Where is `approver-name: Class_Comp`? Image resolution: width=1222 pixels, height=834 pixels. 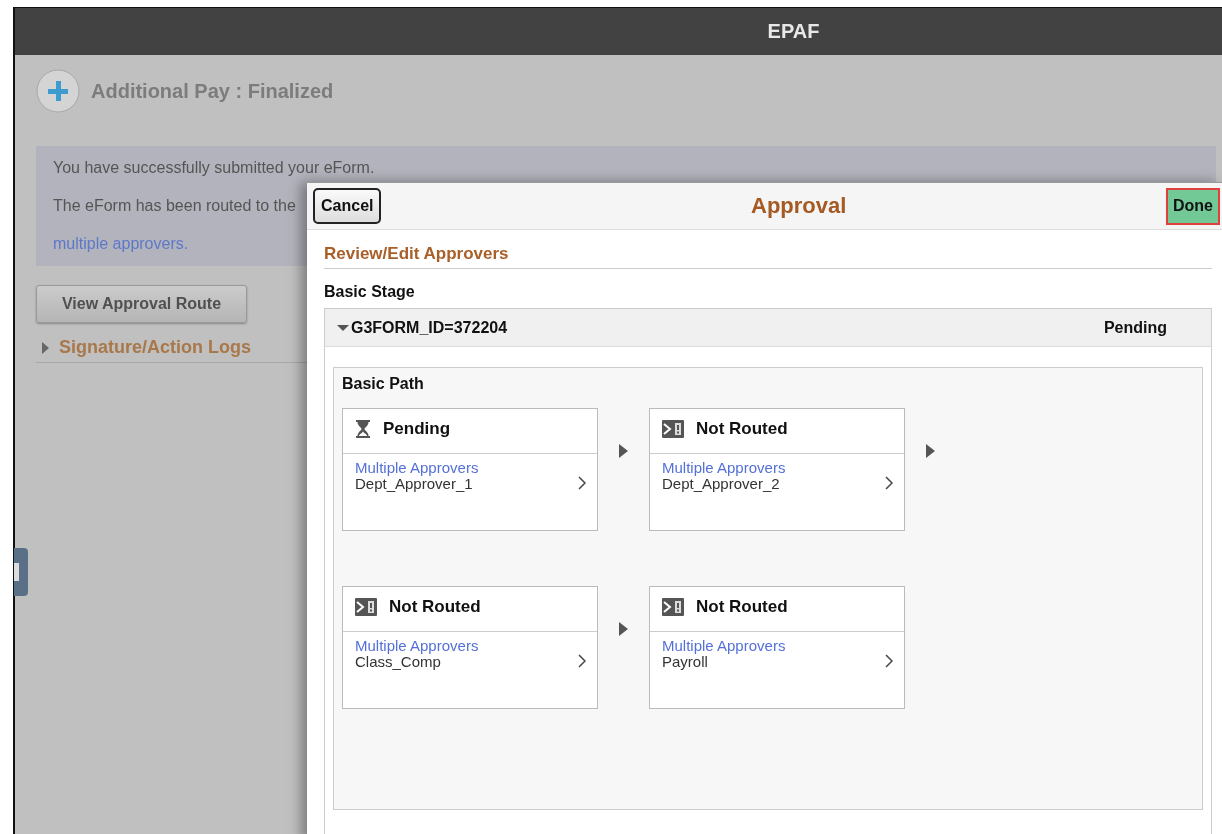 approver-name: Class_Comp is located at coordinates (398, 662).